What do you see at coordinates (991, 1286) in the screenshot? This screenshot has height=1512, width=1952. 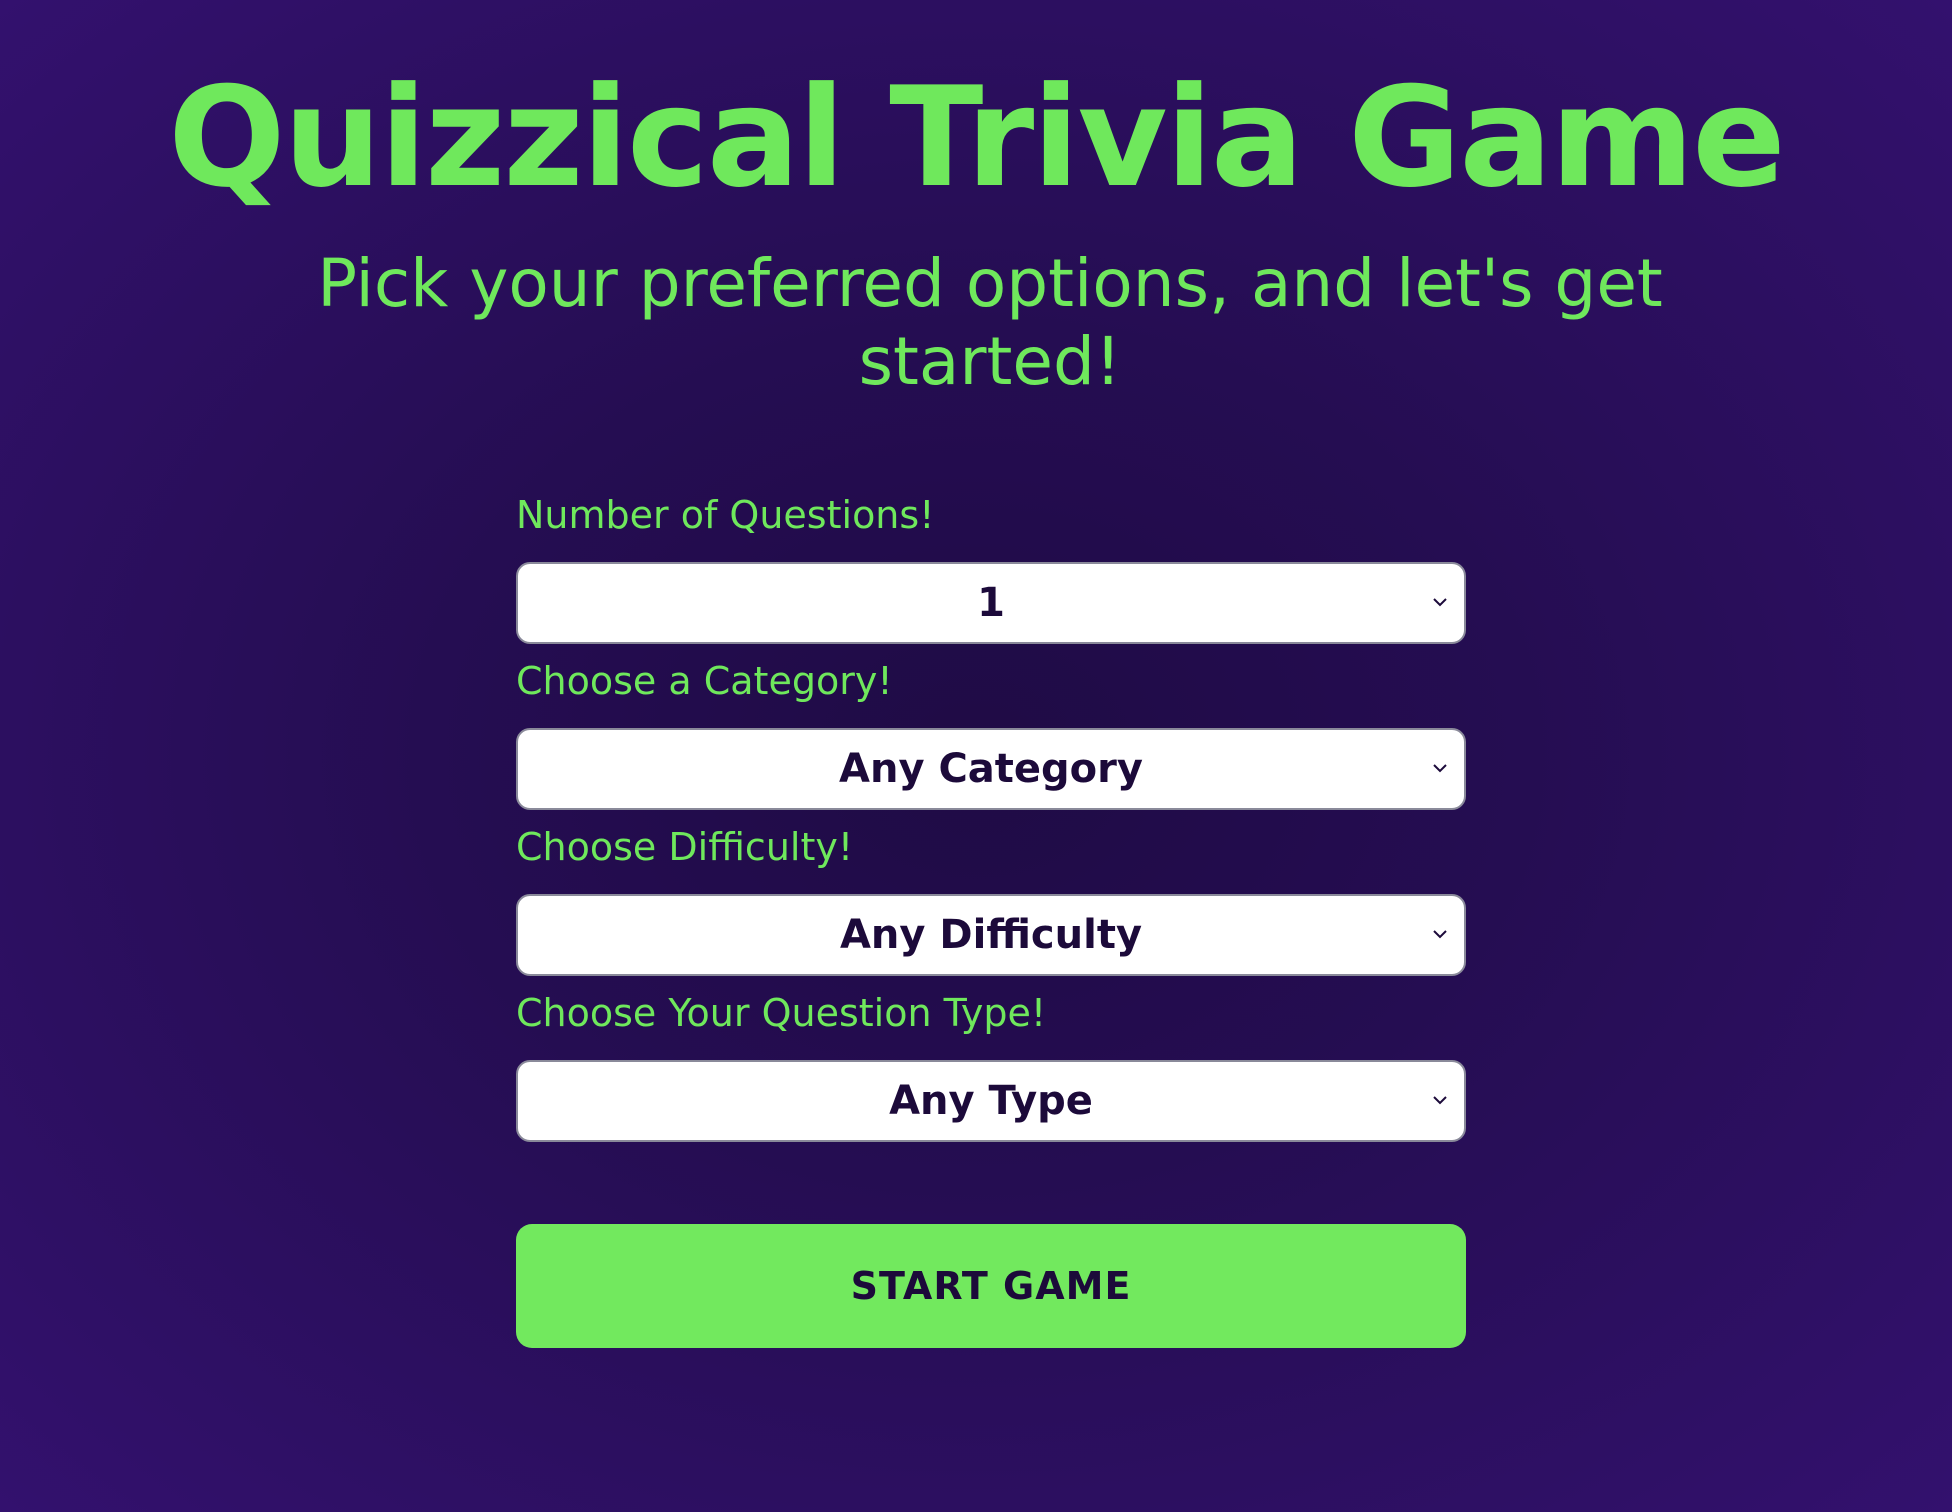 I see `start-game-button: START GAME` at bounding box center [991, 1286].